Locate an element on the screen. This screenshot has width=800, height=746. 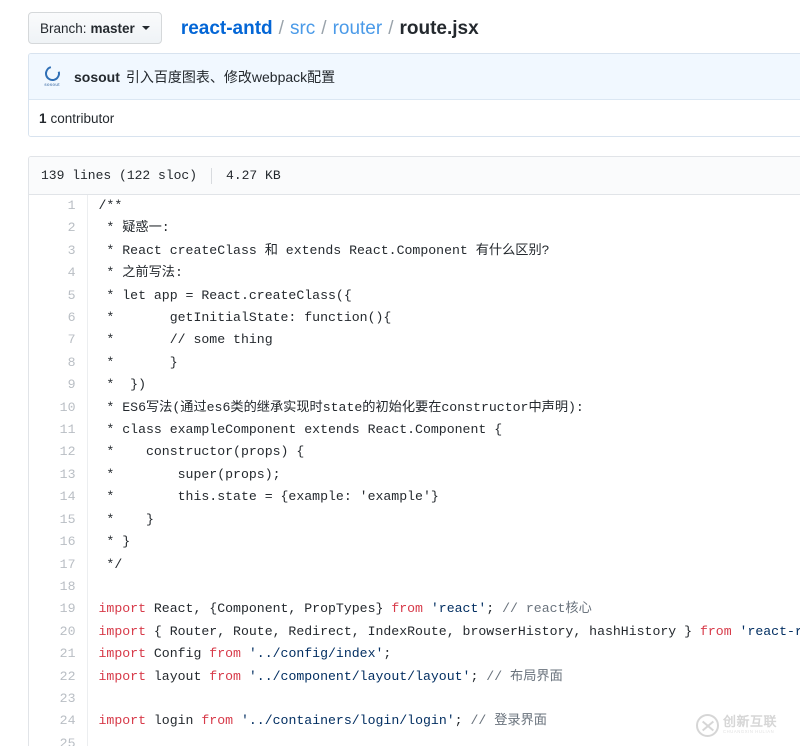
breadcrumb: react-antd / src / router / route.jsx is located at coordinates (330, 28).